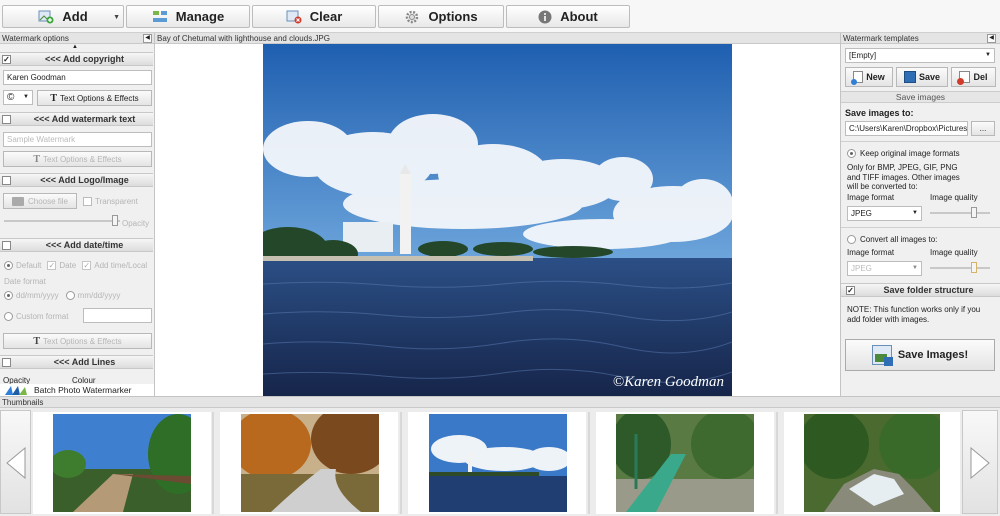  I want to click on arrow-right-icon, so click(980, 463).